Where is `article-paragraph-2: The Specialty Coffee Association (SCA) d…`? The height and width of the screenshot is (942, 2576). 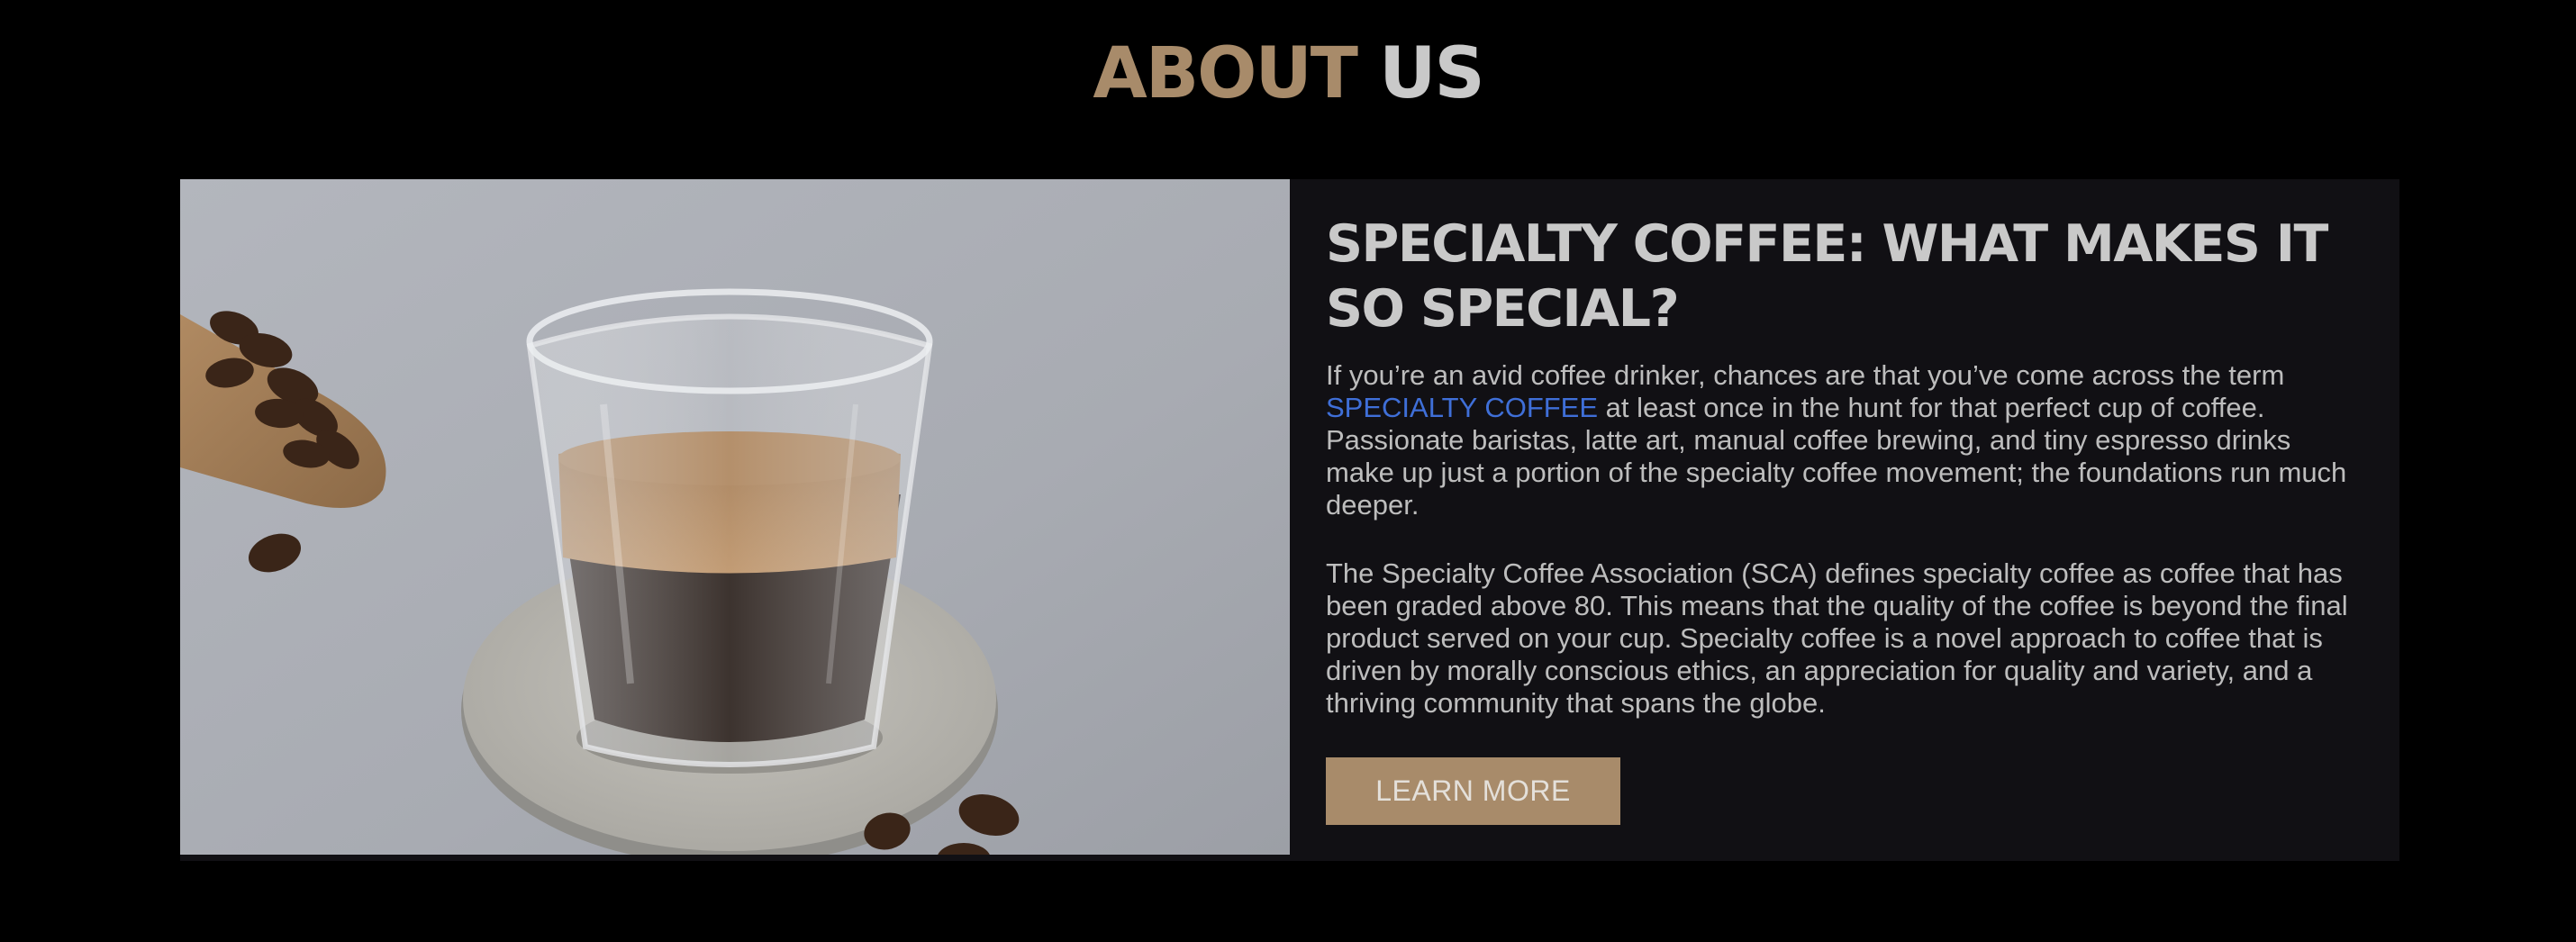
article-paragraph-2: The Specialty Coffee Association (SCA) d… is located at coordinates (1837, 638).